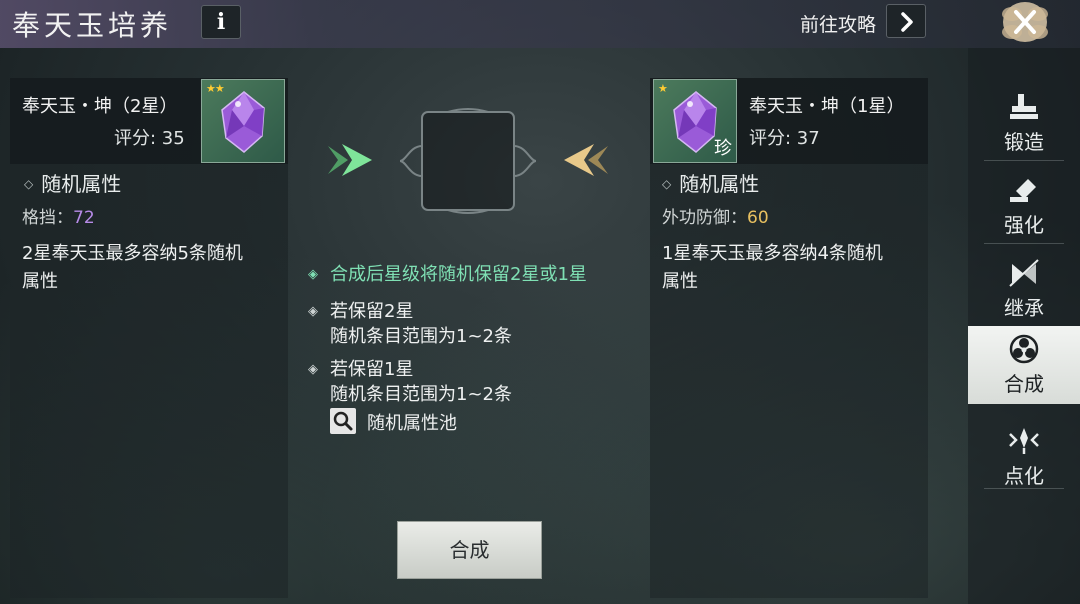 The height and width of the screenshot is (604, 1080). I want to click on random-attr-pool-link: 随机属性池, so click(412, 422).